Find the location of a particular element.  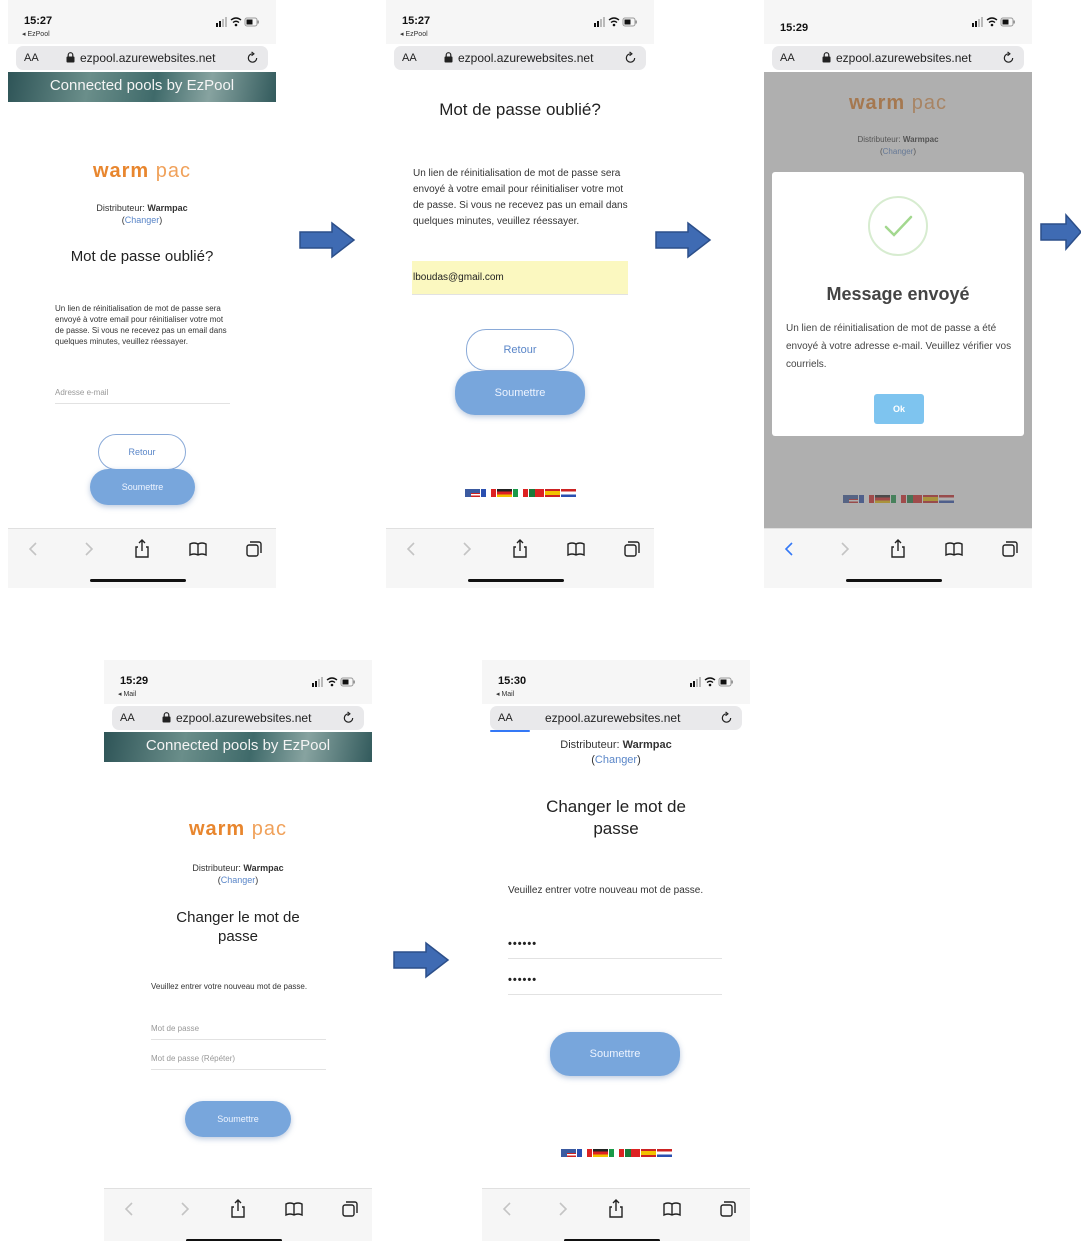

logo-text-warm: warm is located at coordinates (121, 171).